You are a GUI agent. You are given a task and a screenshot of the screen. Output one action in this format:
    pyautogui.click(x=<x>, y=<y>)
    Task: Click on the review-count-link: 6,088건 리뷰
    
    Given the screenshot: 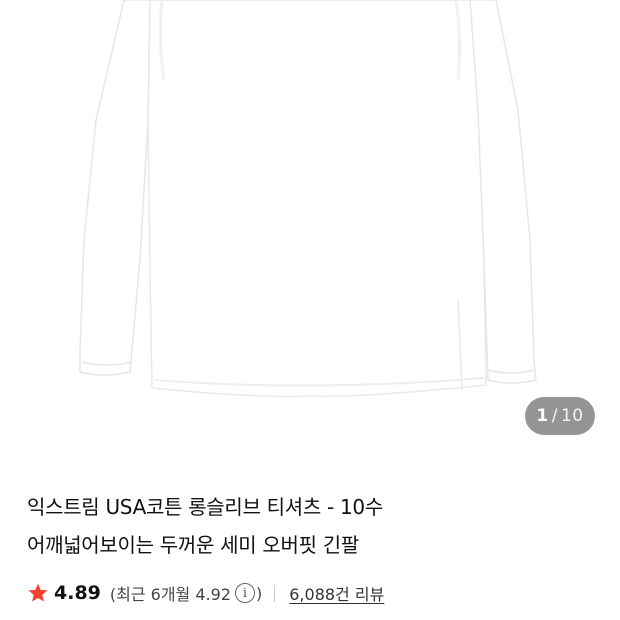 What is the action you would take?
    pyautogui.click(x=336, y=593)
    